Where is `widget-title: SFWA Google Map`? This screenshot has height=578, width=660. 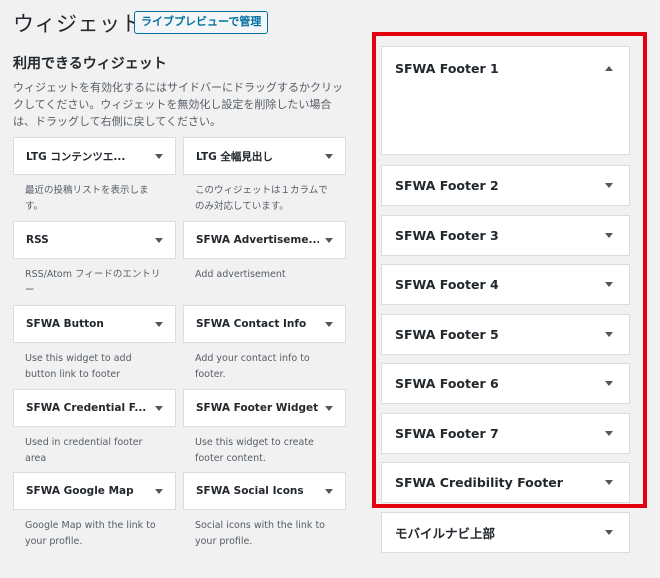 widget-title: SFWA Google Map is located at coordinates (80, 491).